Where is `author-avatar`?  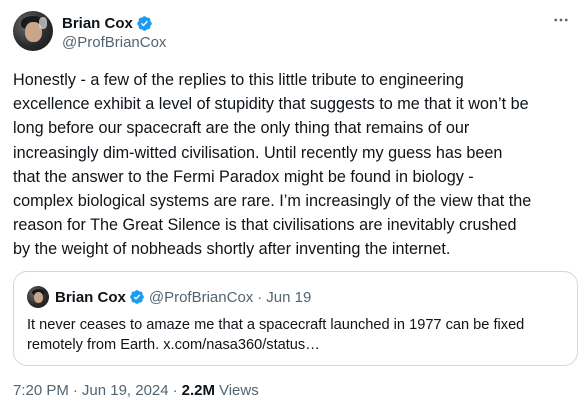
author-avatar is located at coordinates (33, 31).